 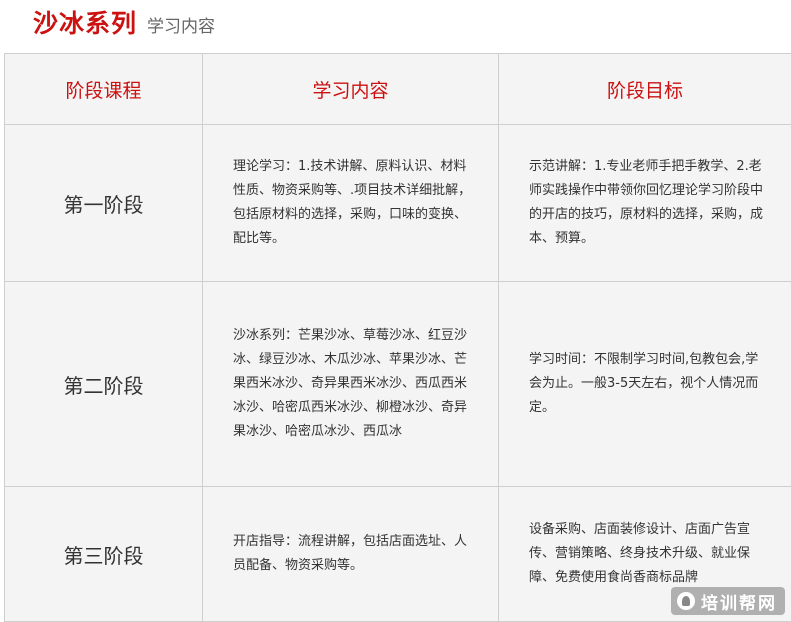 I want to click on content-cell: 开店指导：流程讲解，包括店面选址、人员配备、物资采购等。, so click(x=351, y=554).